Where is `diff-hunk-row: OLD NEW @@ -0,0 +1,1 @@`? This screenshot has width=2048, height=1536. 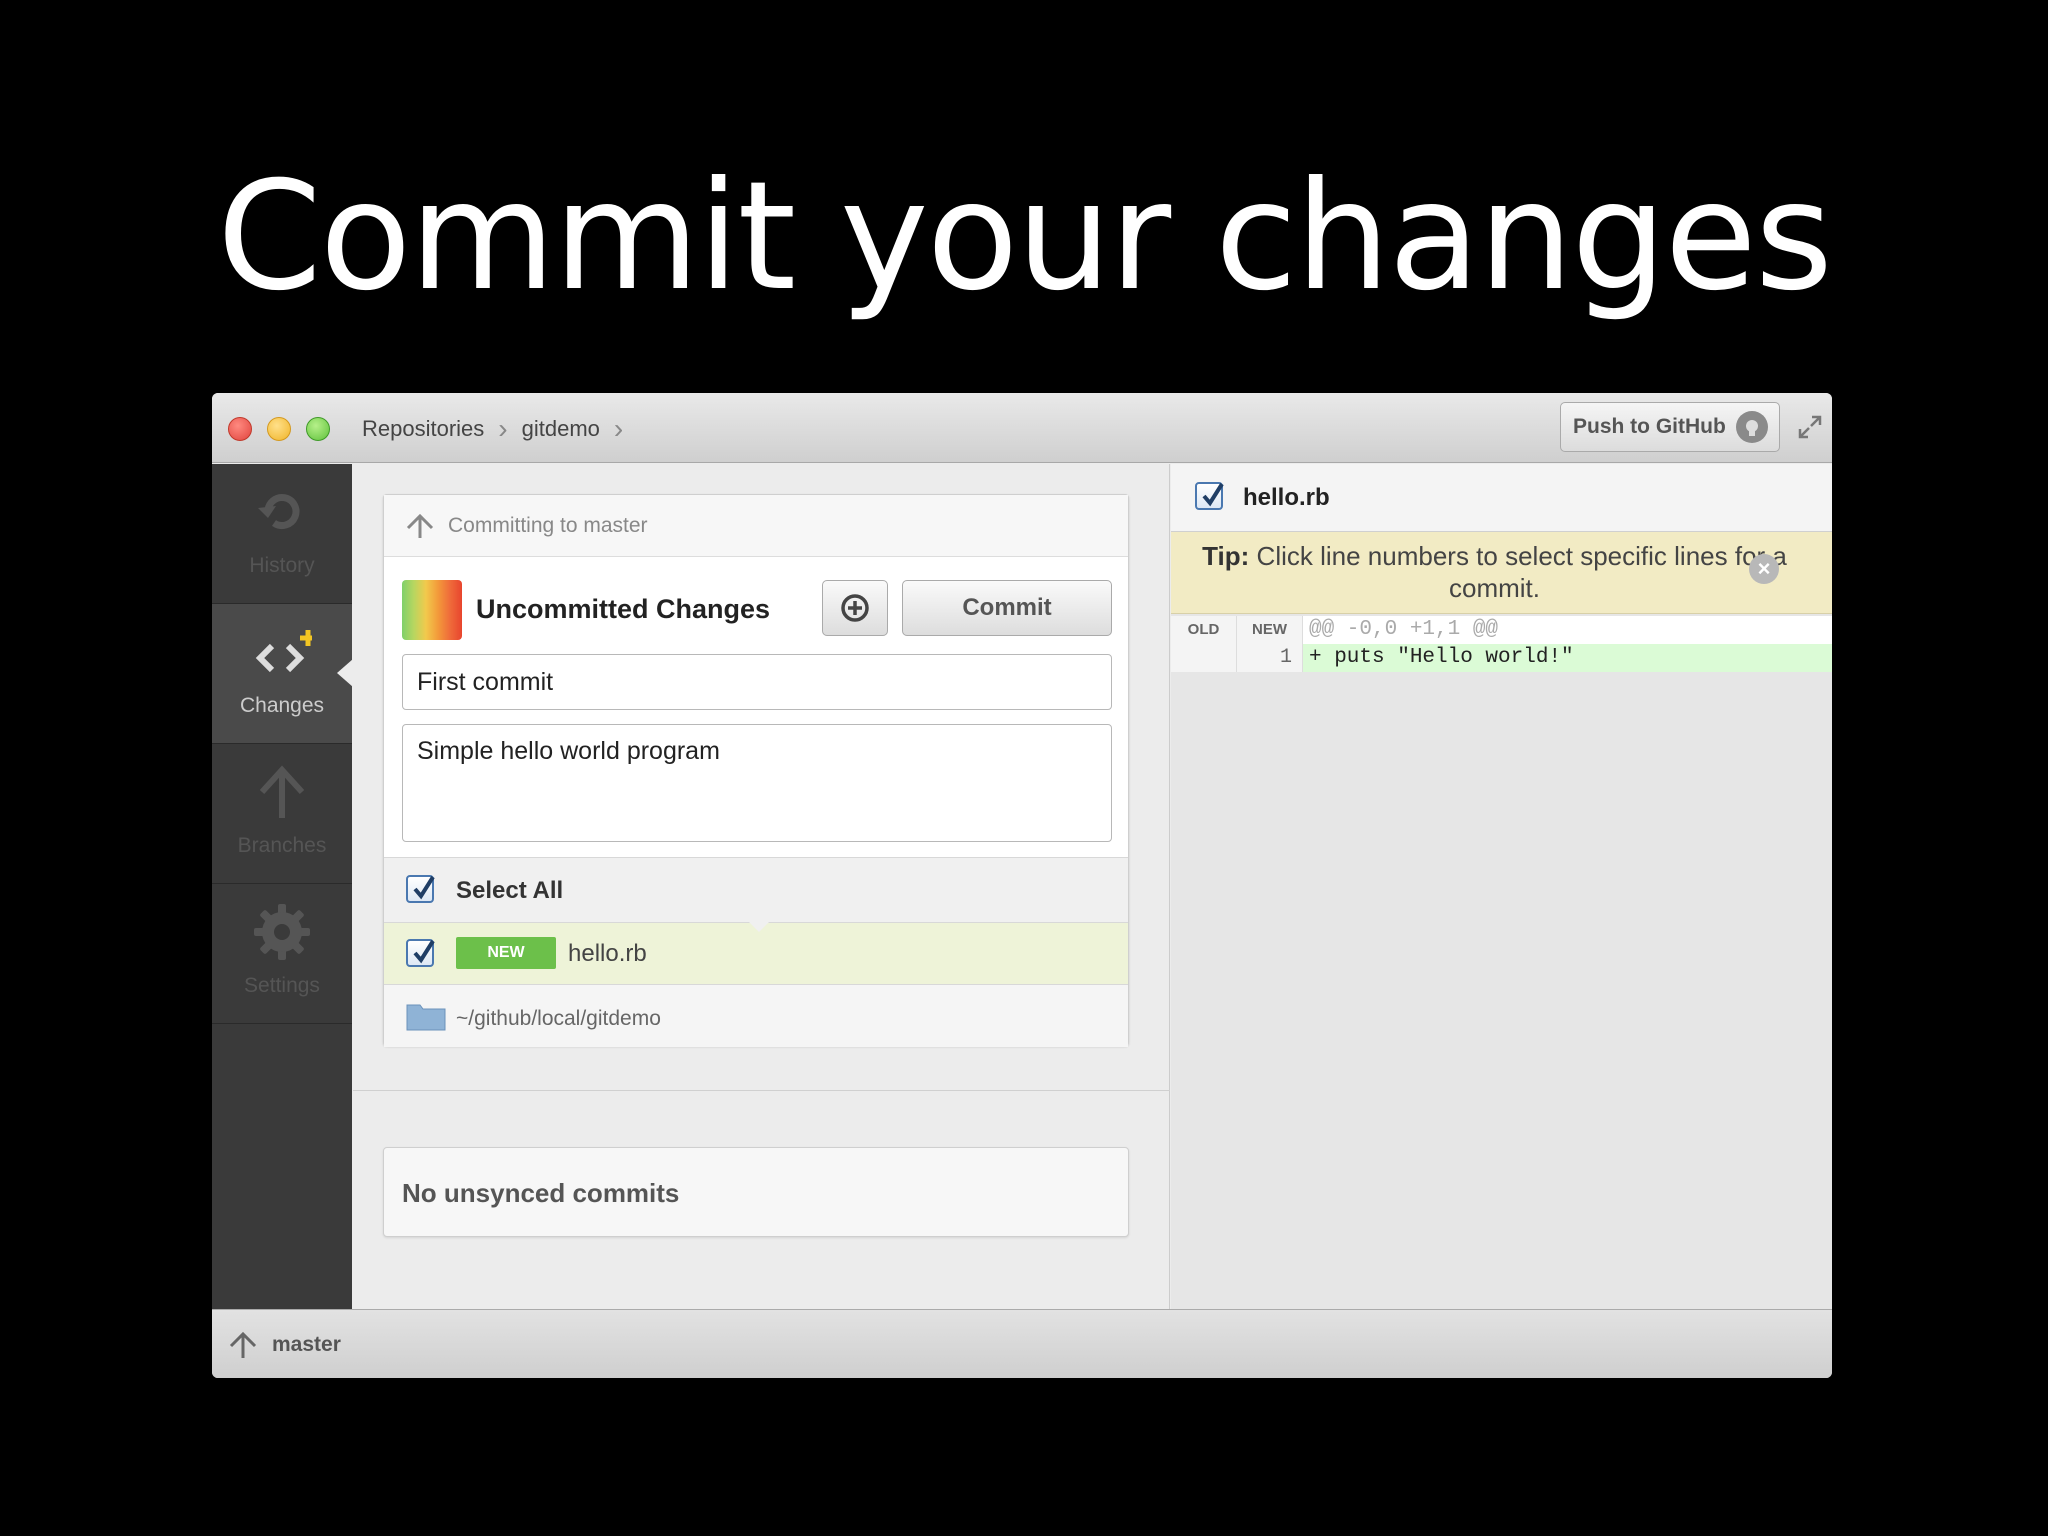 diff-hunk-row: OLD NEW @@ -0,0 +1,1 @@ is located at coordinates (1501, 630).